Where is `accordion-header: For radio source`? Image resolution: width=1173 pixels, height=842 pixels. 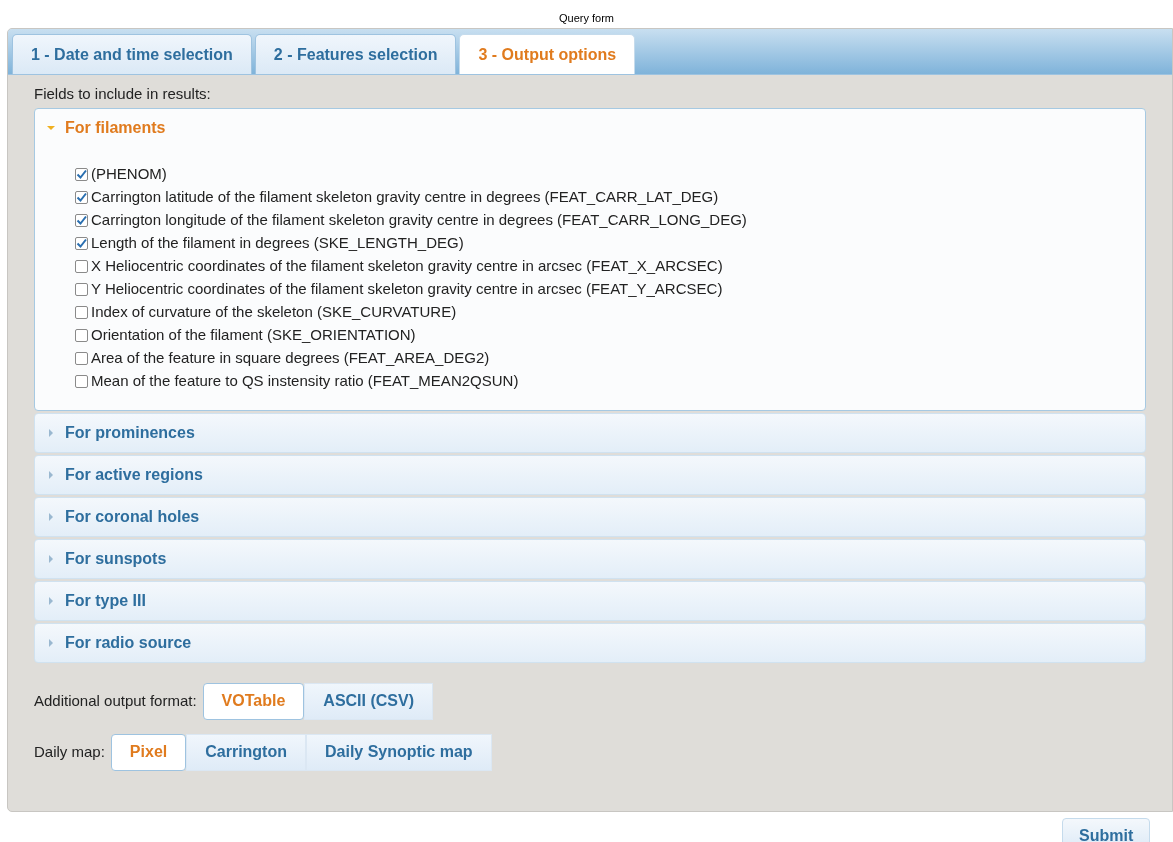 accordion-header: For radio source is located at coordinates (590, 642).